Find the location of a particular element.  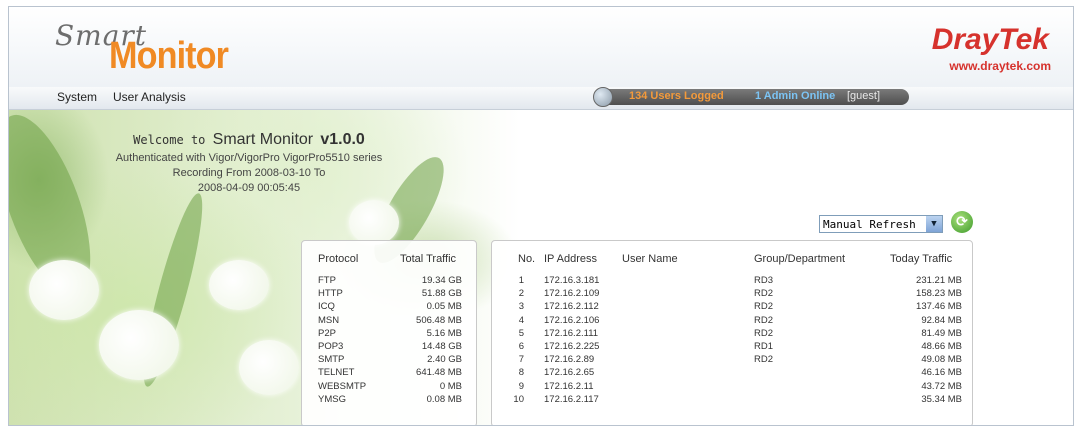

table-row: POP3 14.48 GB is located at coordinates (393, 347).